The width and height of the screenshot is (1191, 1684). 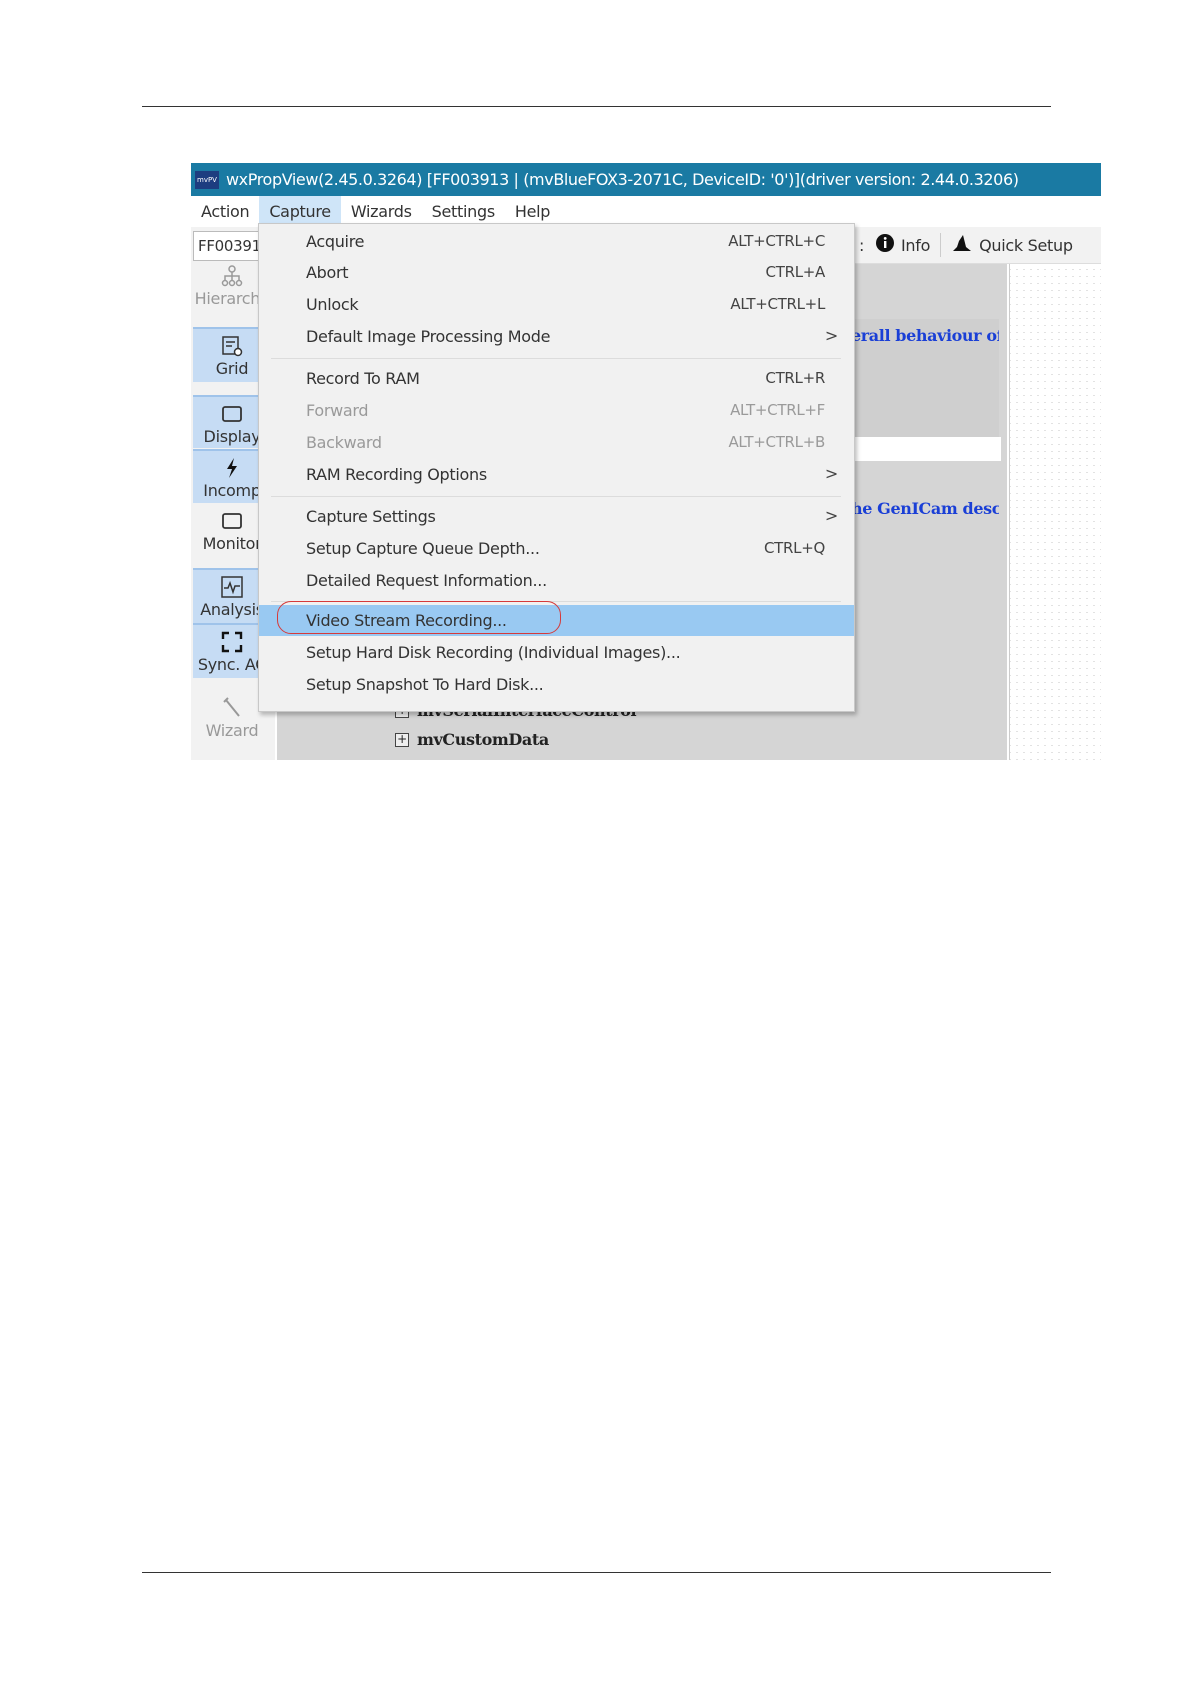 I want to click on toolbar-separator, so click(x=941, y=245).